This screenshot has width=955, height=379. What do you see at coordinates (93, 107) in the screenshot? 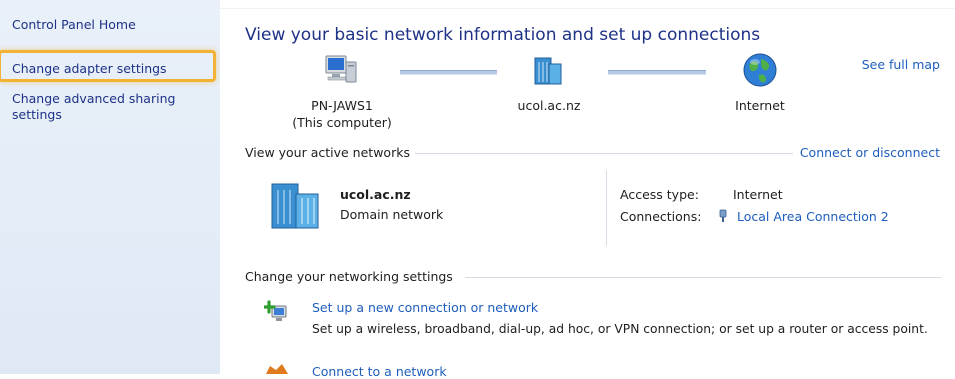
I see `change-advanced-sharing-link: Change advanced sharing settings` at bounding box center [93, 107].